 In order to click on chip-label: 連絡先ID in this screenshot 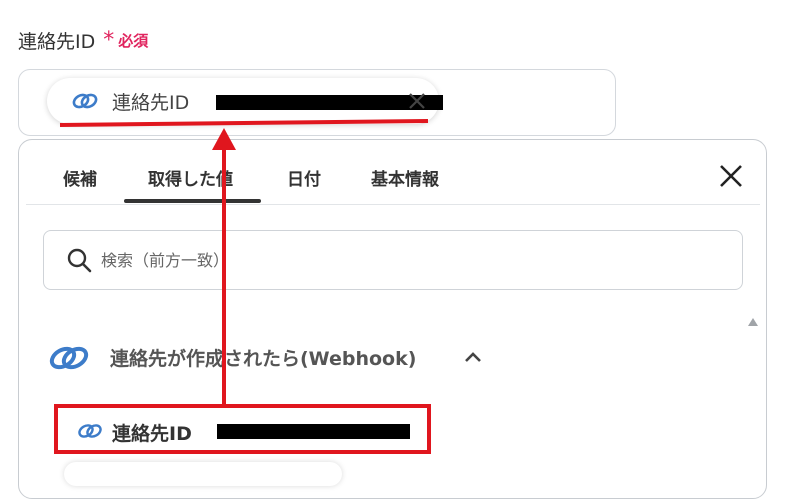, I will do `click(151, 103)`.